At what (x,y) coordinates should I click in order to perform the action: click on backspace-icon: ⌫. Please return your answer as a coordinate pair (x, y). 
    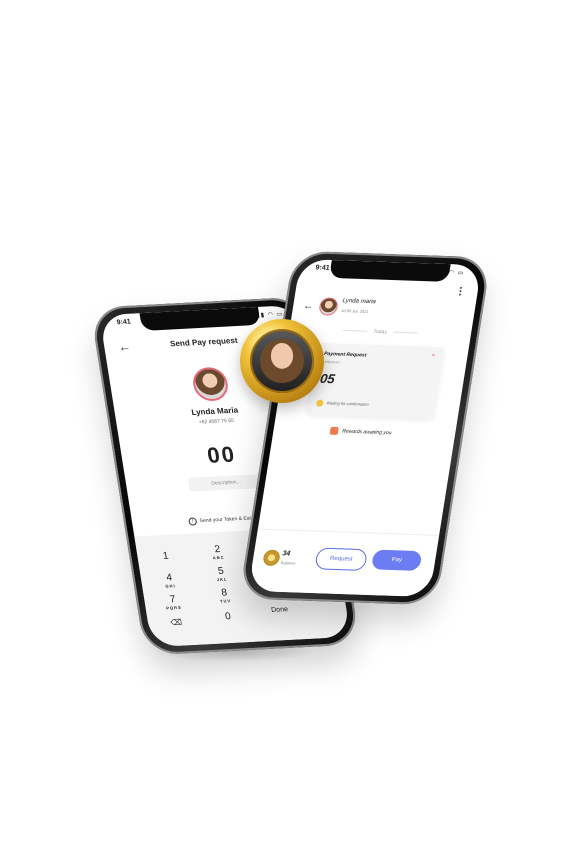
    Looking at the image, I should click on (176, 622).